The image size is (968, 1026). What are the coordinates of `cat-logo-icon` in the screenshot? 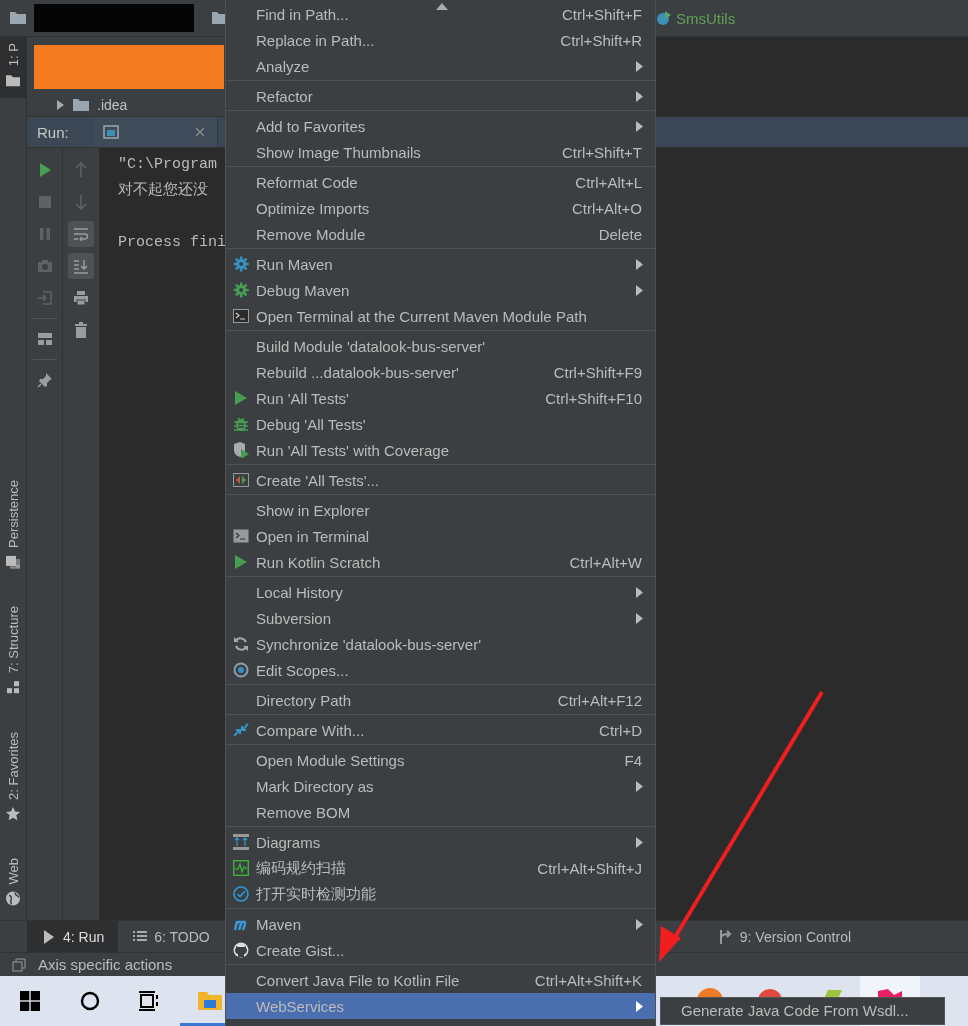 It's located at (241, 950).